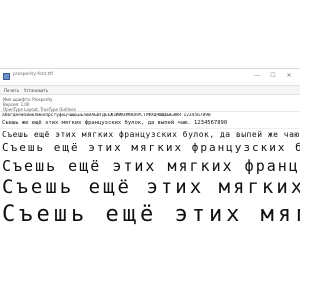 The width and height of the screenshot is (320, 300). I want to click on close-button: ✕, so click(289, 76).